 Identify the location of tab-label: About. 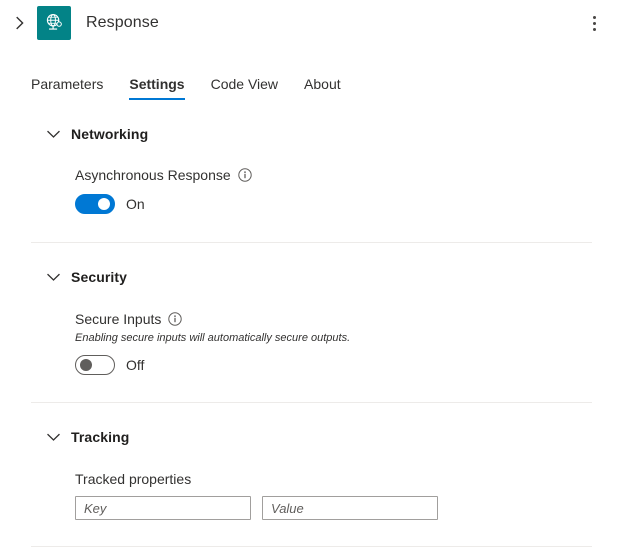
(322, 84).